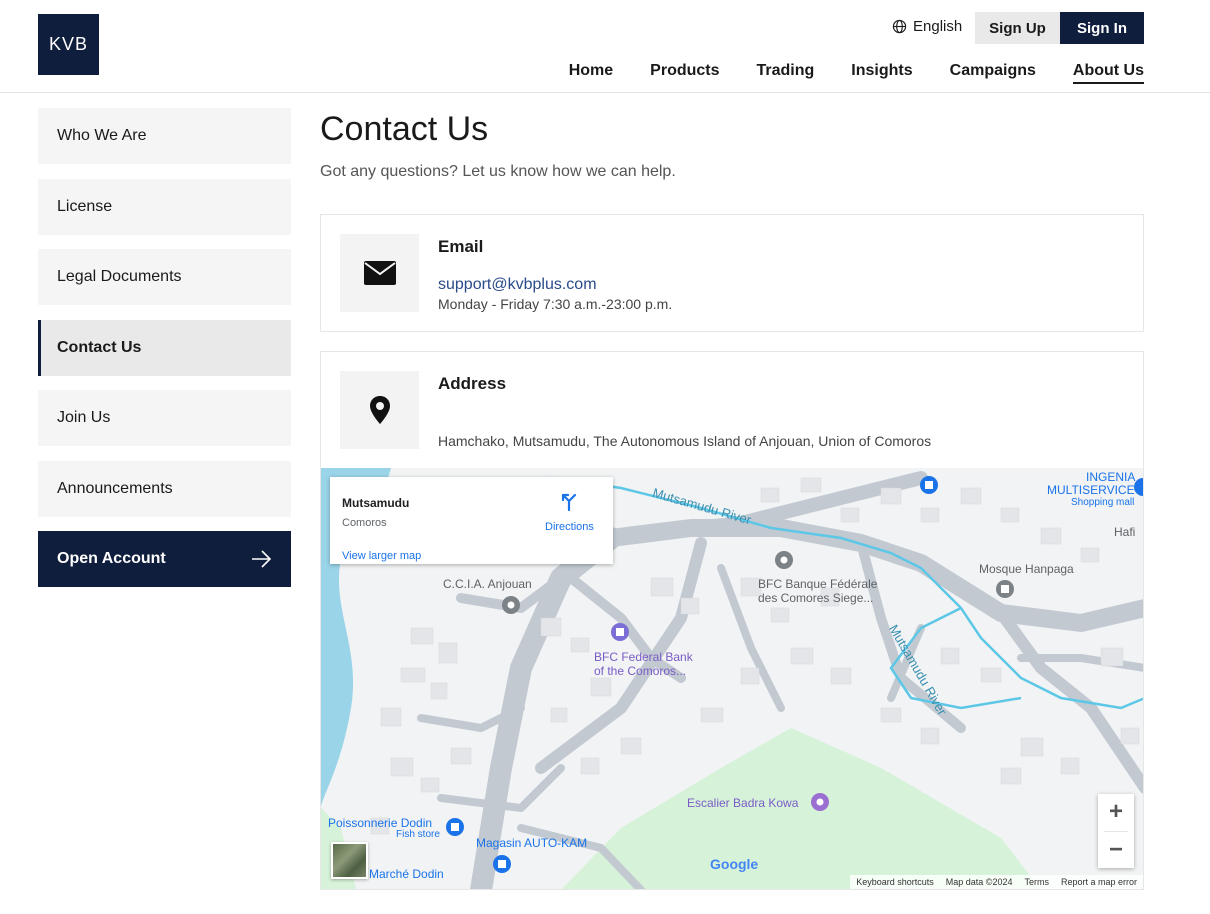 The height and width of the screenshot is (914, 1210). What do you see at coordinates (817, 584) in the screenshot?
I see `map-label-bfc-siege-1: BFC Banque Fédérale` at bounding box center [817, 584].